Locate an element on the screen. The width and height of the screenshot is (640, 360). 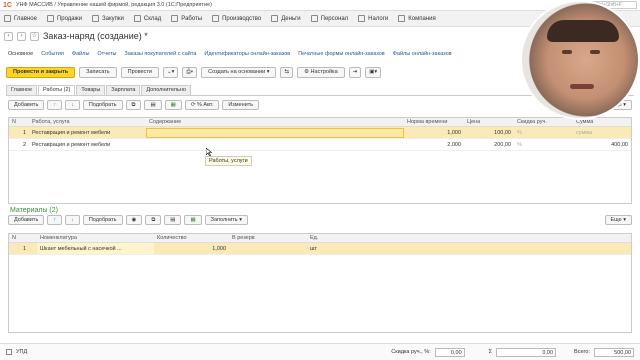
tab-works: Работы (2) is located at coordinates (57, 90).